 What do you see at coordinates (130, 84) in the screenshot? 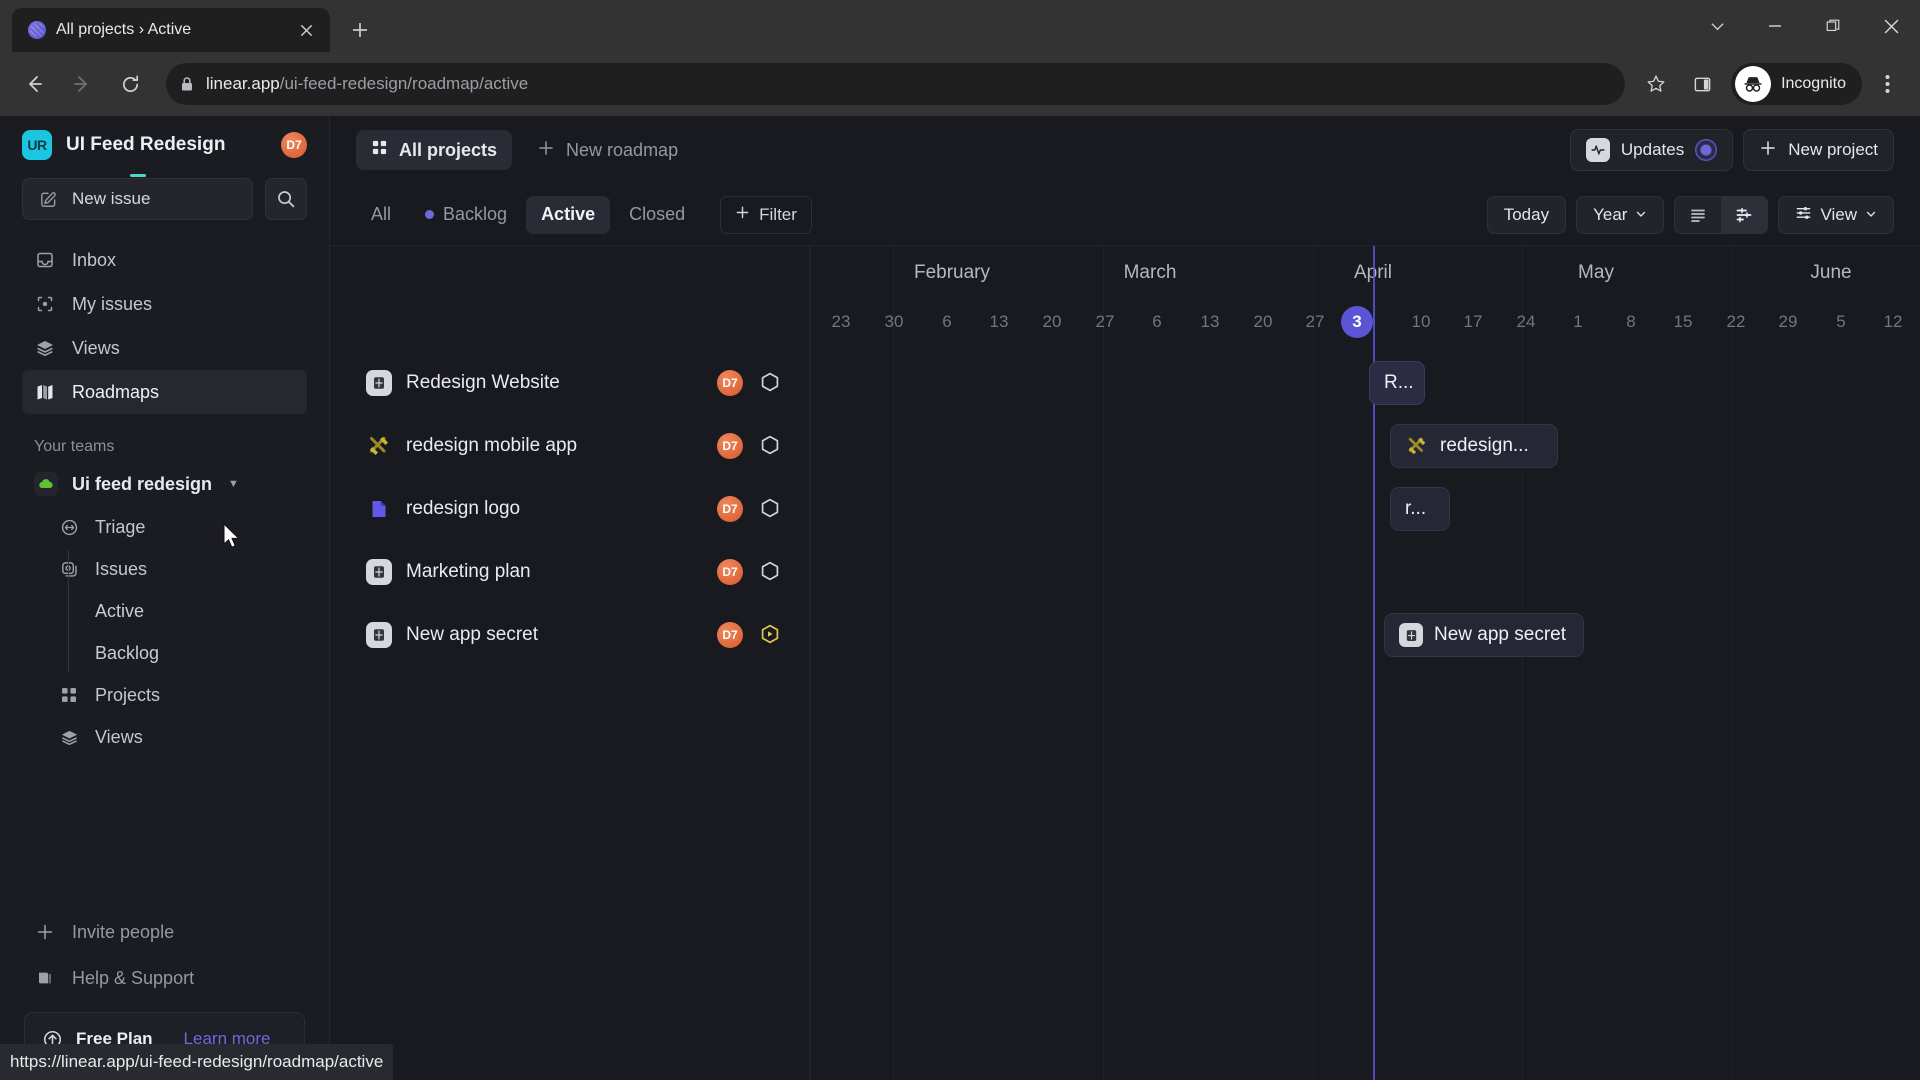
I see `reload-button` at bounding box center [130, 84].